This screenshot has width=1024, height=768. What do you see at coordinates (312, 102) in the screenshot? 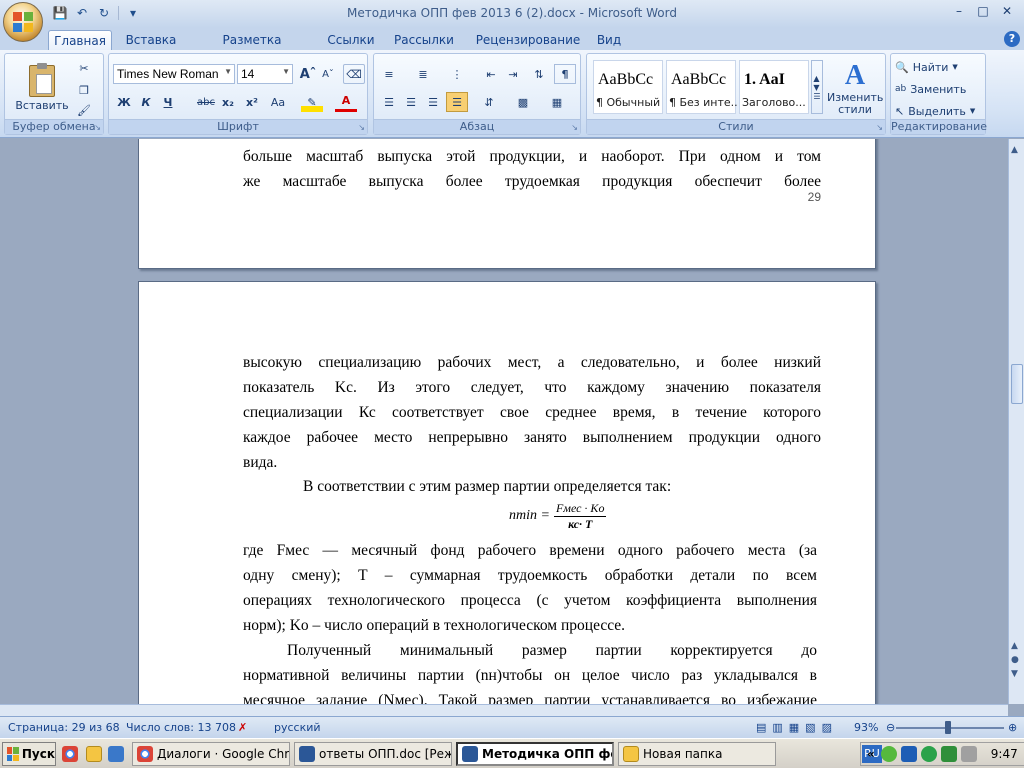
I see `highlight-icon: ✎` at bounding box center [312, 102].